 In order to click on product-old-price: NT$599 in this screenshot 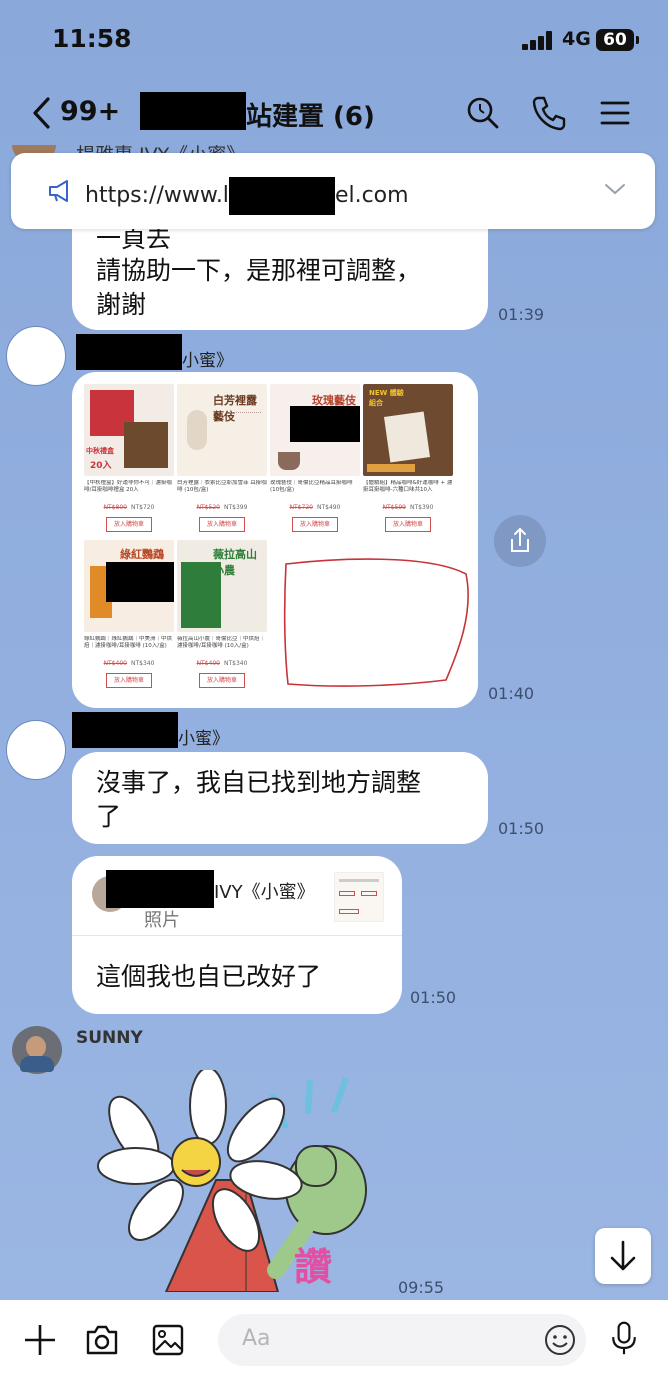, I will do `click(394, 507)`.